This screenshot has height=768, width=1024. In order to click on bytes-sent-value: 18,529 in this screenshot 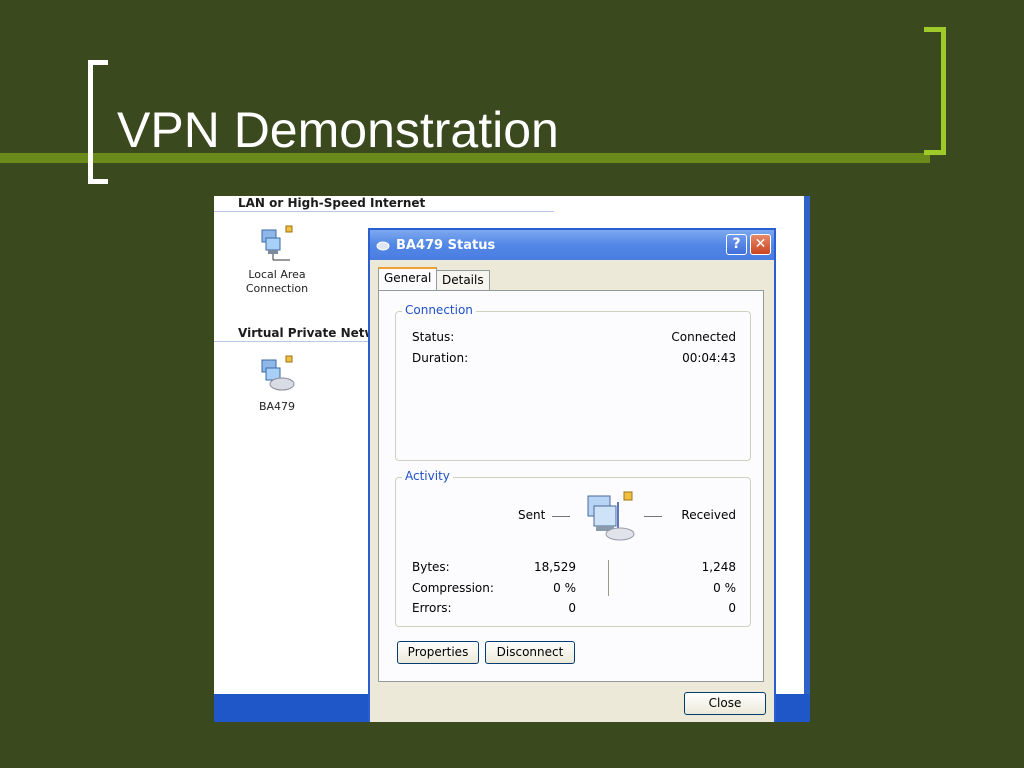, I will do `click(555, 567)`.